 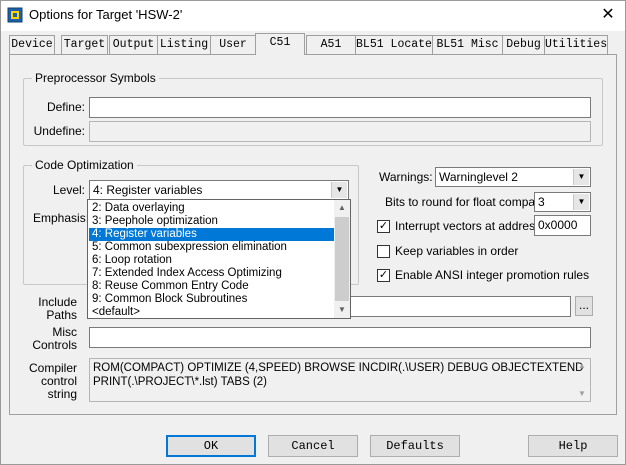 I want to click on preprocessor-legend: Preprocessor Symbols, so click(x=95, y=78).